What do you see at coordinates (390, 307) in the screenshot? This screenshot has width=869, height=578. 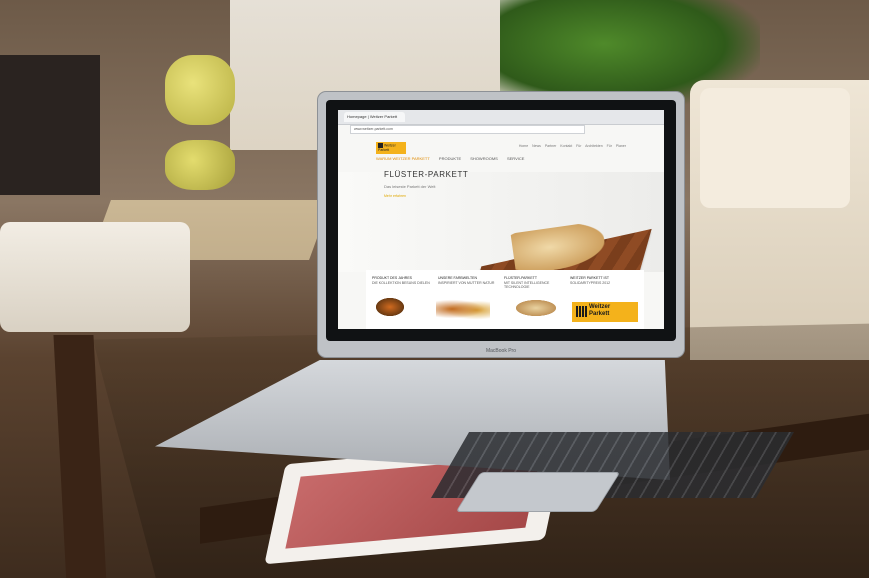 I see `butterfly-image` at bounding box center [390, 307].